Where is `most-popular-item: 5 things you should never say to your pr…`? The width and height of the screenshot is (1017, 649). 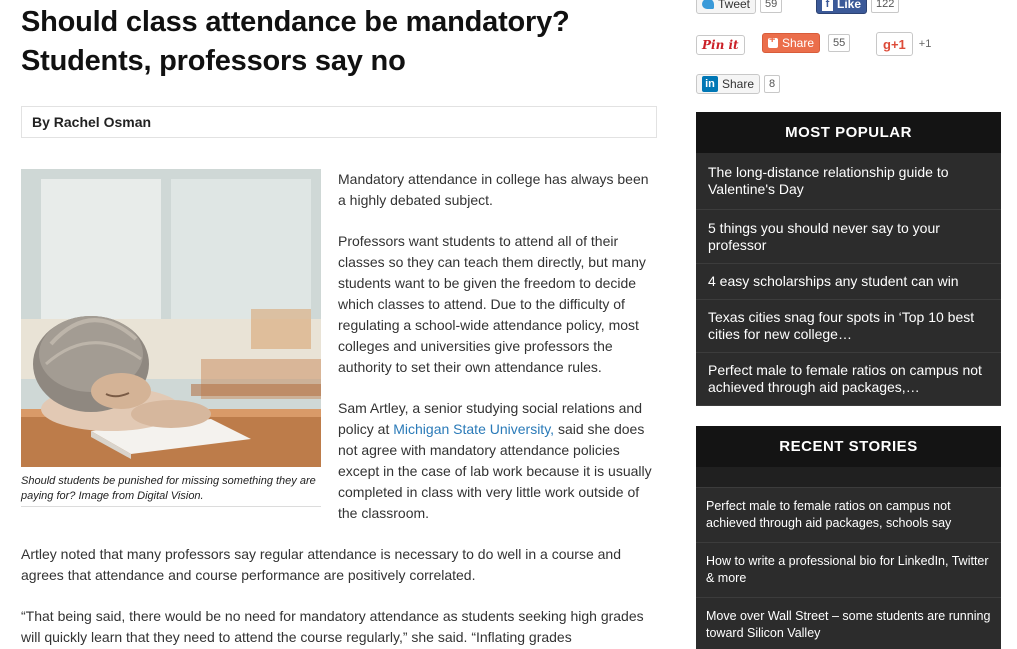 most-popular-item: 5 things you should never say to your pr… is located at coordinates (848, 237).